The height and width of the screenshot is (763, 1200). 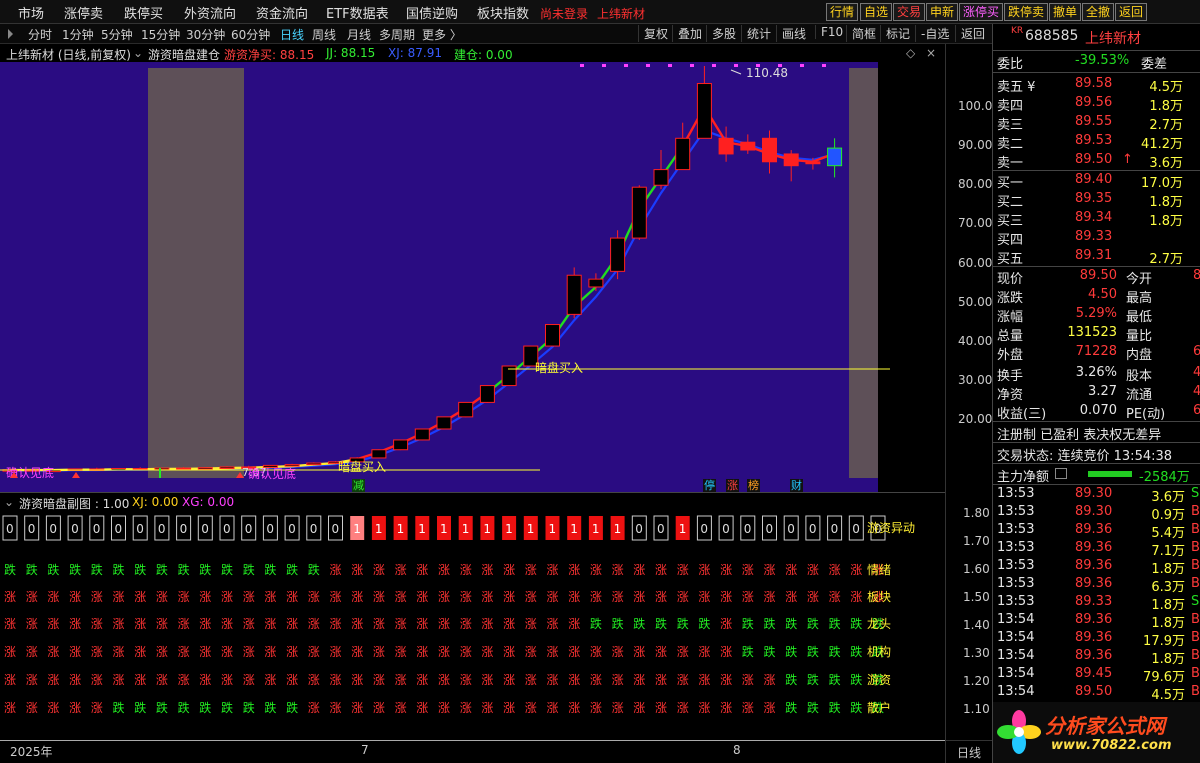 I want to click on toolbar-button: 复权, so click(x=653, y=33).